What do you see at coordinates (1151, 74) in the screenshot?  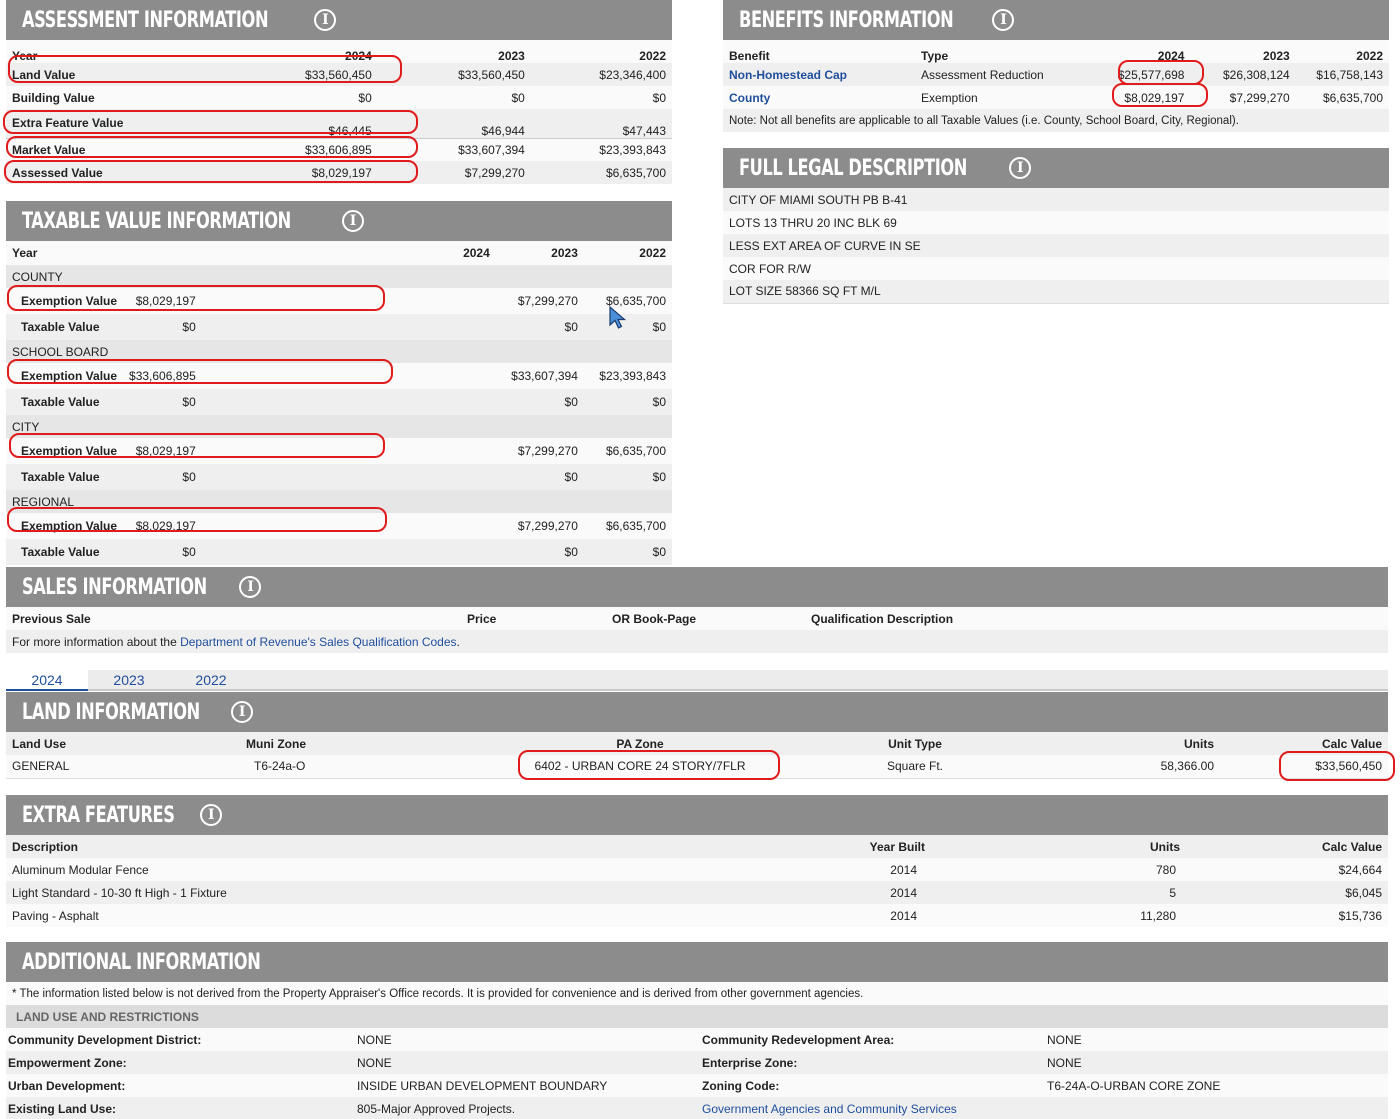 I see `cell: $25,577,698` at bounding box center [1151, 74].